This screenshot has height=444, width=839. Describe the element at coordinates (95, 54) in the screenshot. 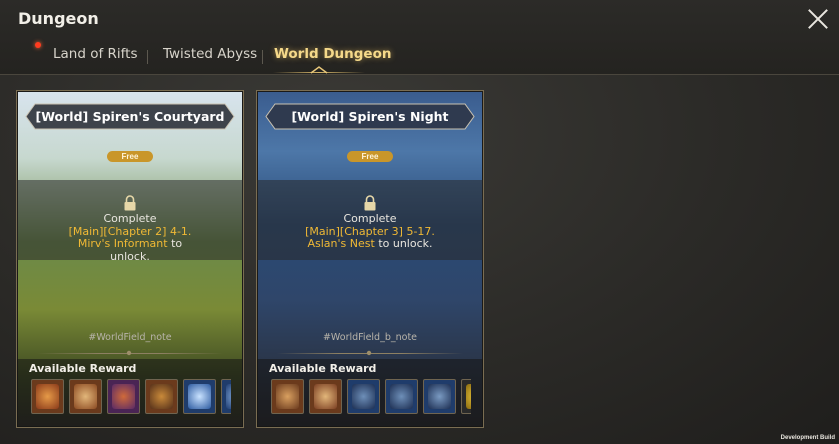

I see `tab-land-of-rifts: Land of Rifts` at that location.